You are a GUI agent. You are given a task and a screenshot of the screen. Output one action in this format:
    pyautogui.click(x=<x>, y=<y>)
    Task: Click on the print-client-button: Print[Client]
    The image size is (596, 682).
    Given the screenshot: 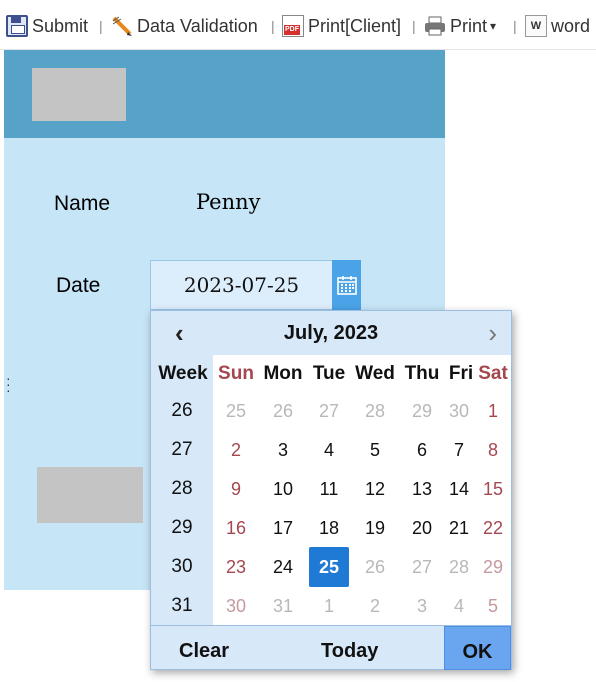 What is the action you would take?
    pyautogui.click(x=341, y=26)
    